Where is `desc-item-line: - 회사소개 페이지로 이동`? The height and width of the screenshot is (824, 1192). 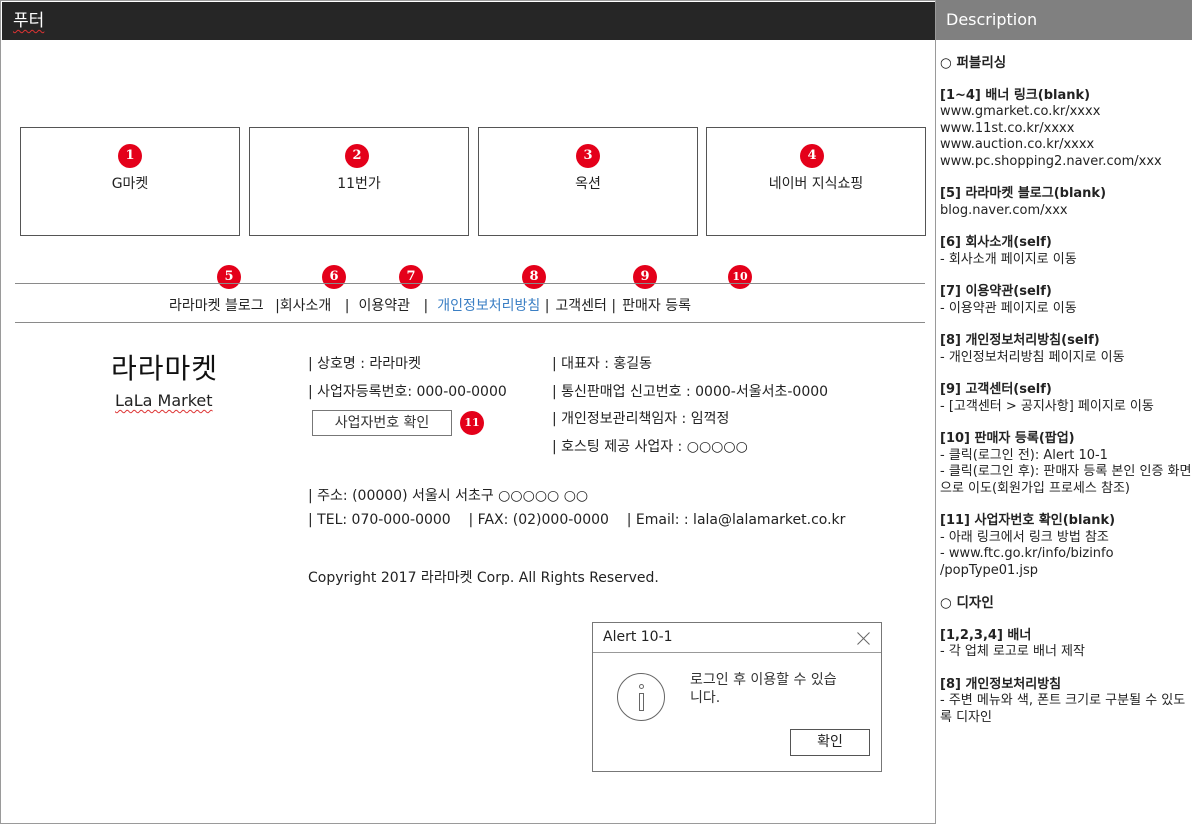 desc-item-line: - 회사소개 페이지로 이동 is located at coordinates (1008, 259).